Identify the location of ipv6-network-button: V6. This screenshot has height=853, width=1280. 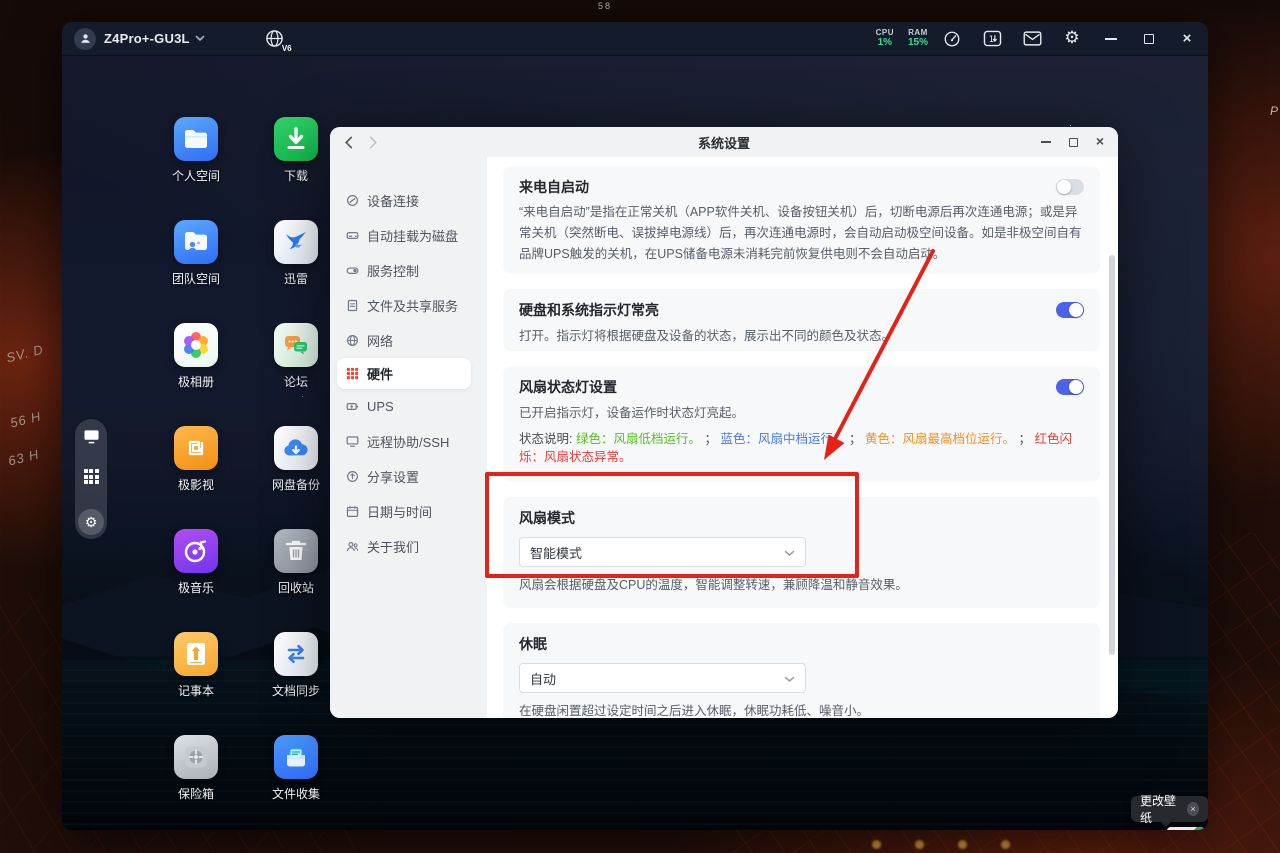
(278, 40).